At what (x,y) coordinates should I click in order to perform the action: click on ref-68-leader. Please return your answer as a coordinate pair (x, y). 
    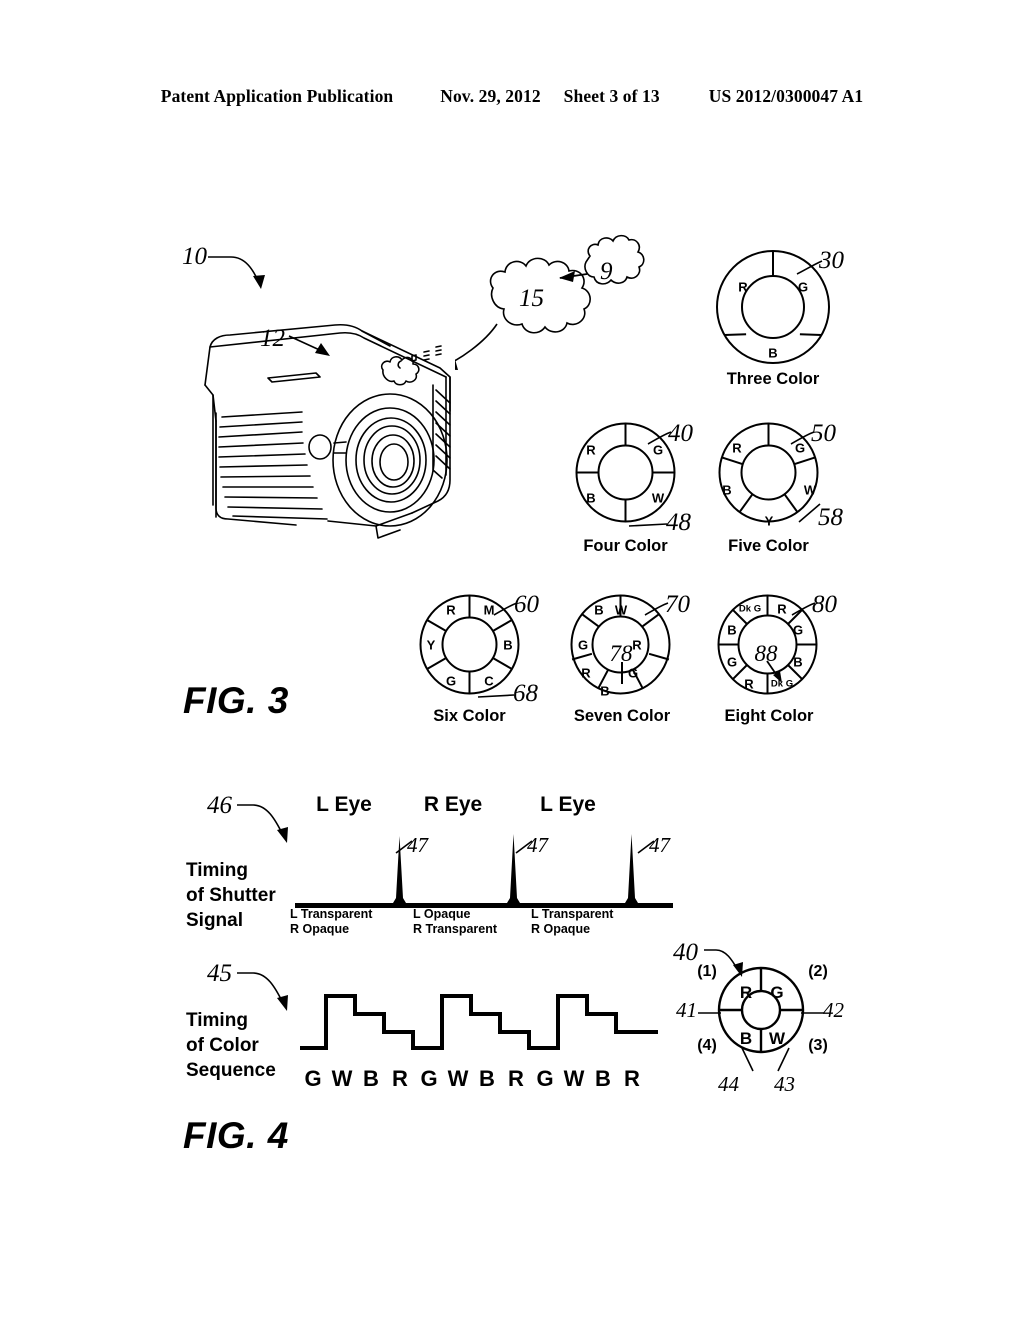
    Looking at the image, I should click on (496, 697).